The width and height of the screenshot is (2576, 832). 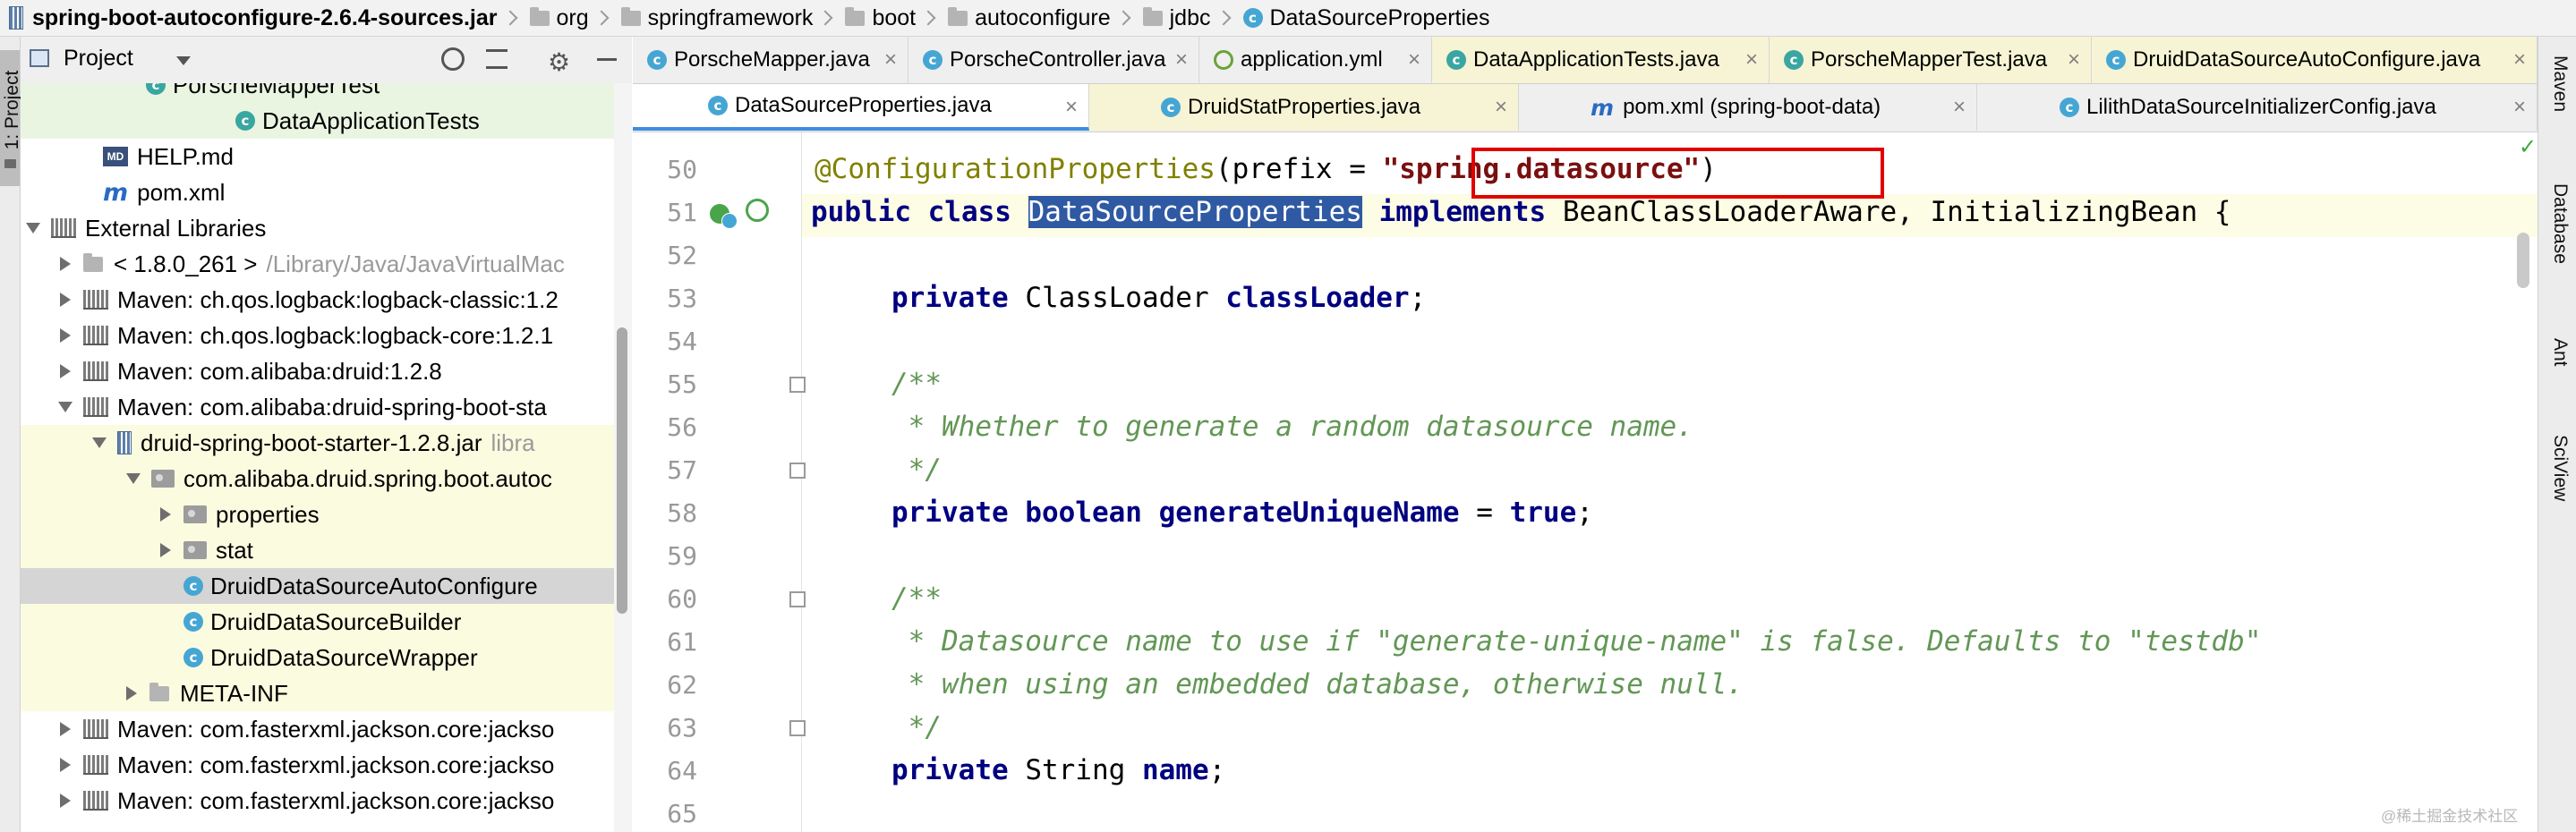 I want to click on tree-item: c PorscheMapperTest, so click(x=317, y=93).